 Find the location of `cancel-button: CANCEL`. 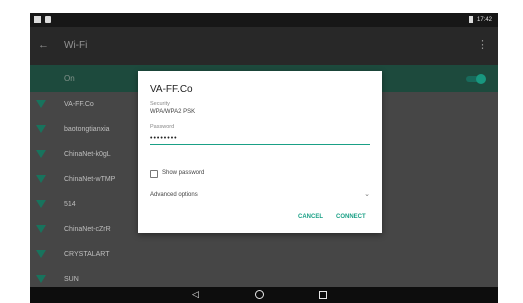

cancel-button: CANCEL is located at coordinates (310, 217).